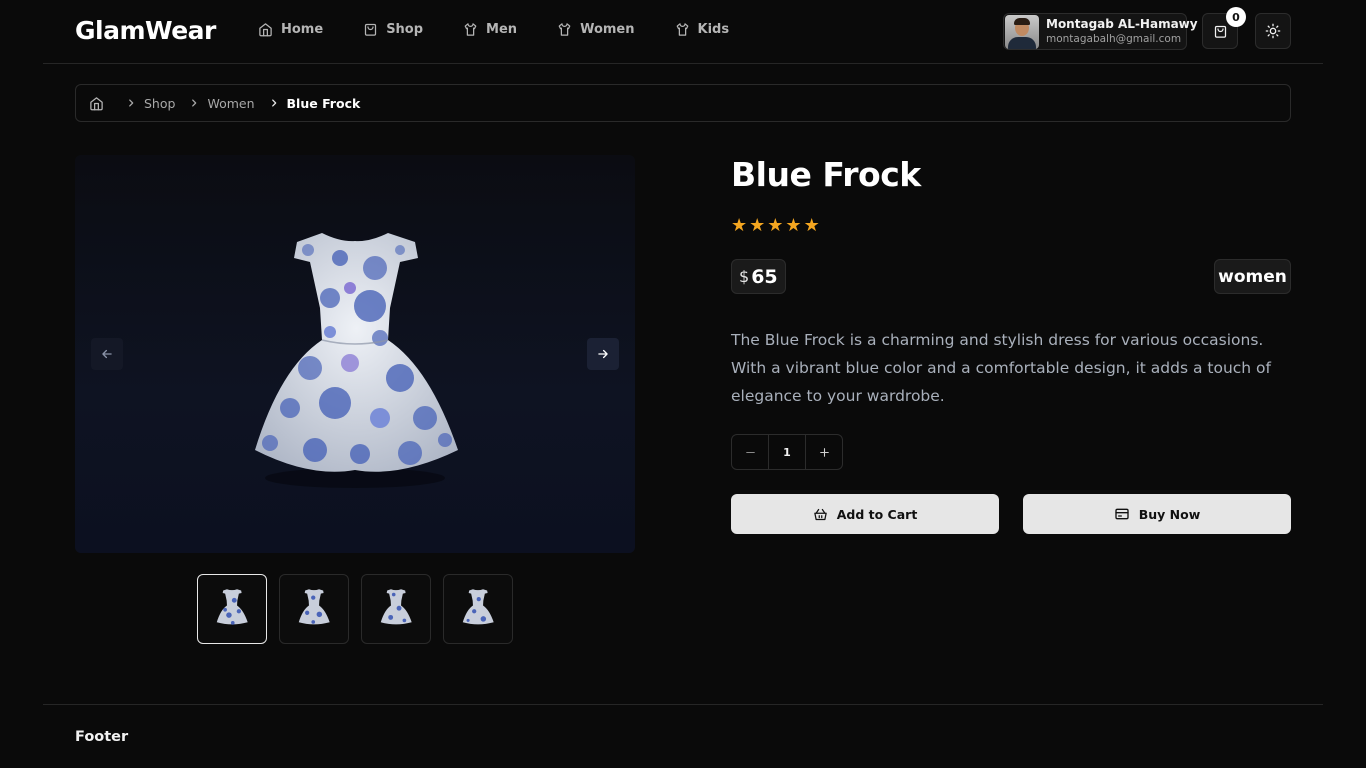  Describe the element at coordinates (231, 103) in the screenshot. I see `breadcrumb-label: Women` at that location.